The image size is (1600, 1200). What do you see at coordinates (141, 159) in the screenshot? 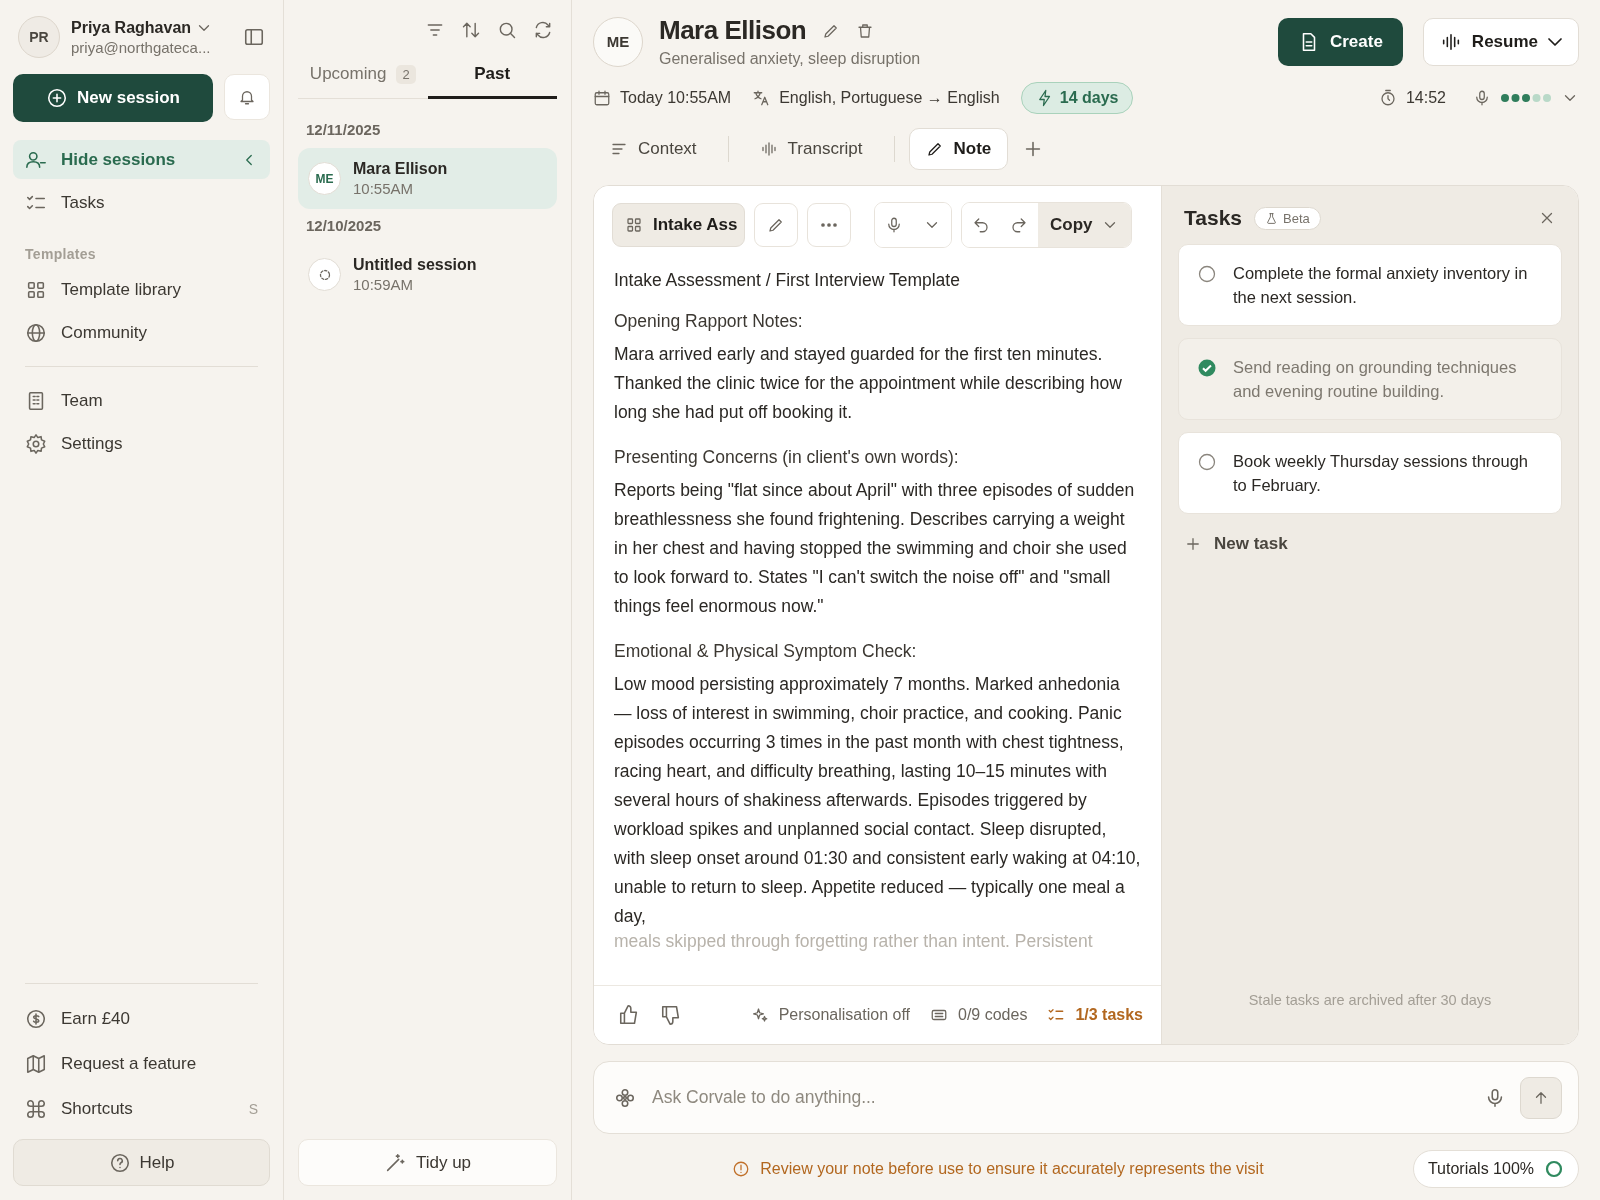
I see `sidebar-item: Hide sessions` at bounding box center [141, 159].